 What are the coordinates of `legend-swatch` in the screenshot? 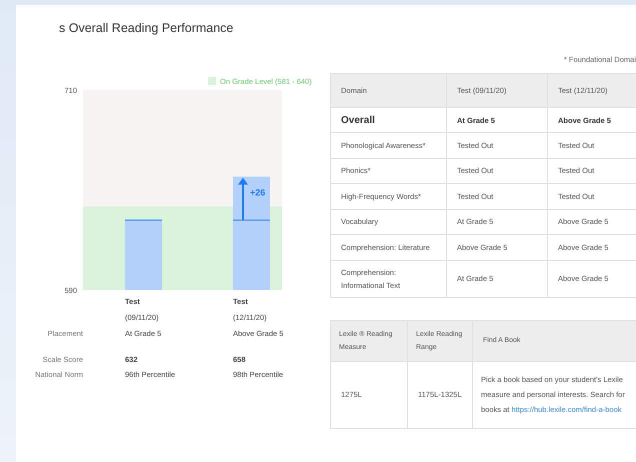 It's located at (212, 81).